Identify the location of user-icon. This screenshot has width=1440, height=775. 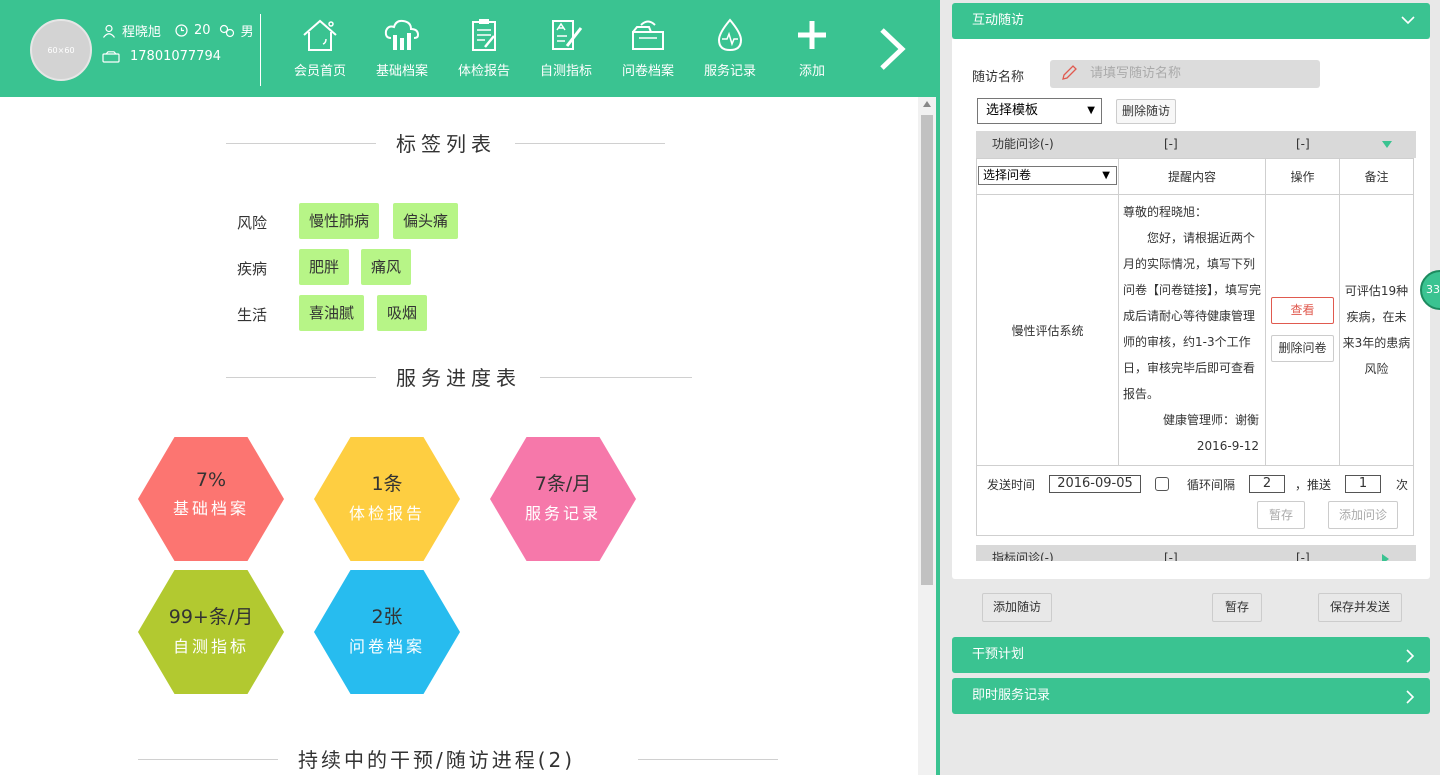
(109, 31).